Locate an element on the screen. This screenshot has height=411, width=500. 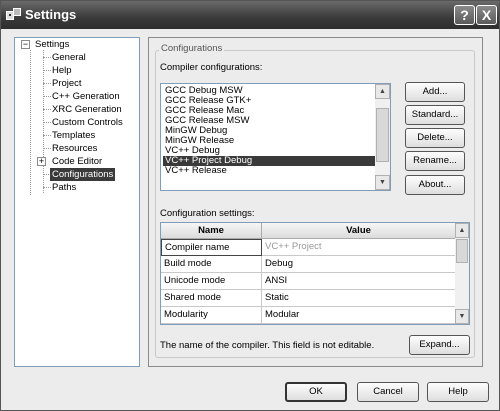
tree-item-label: Resources is located at coordinates (75, 148).